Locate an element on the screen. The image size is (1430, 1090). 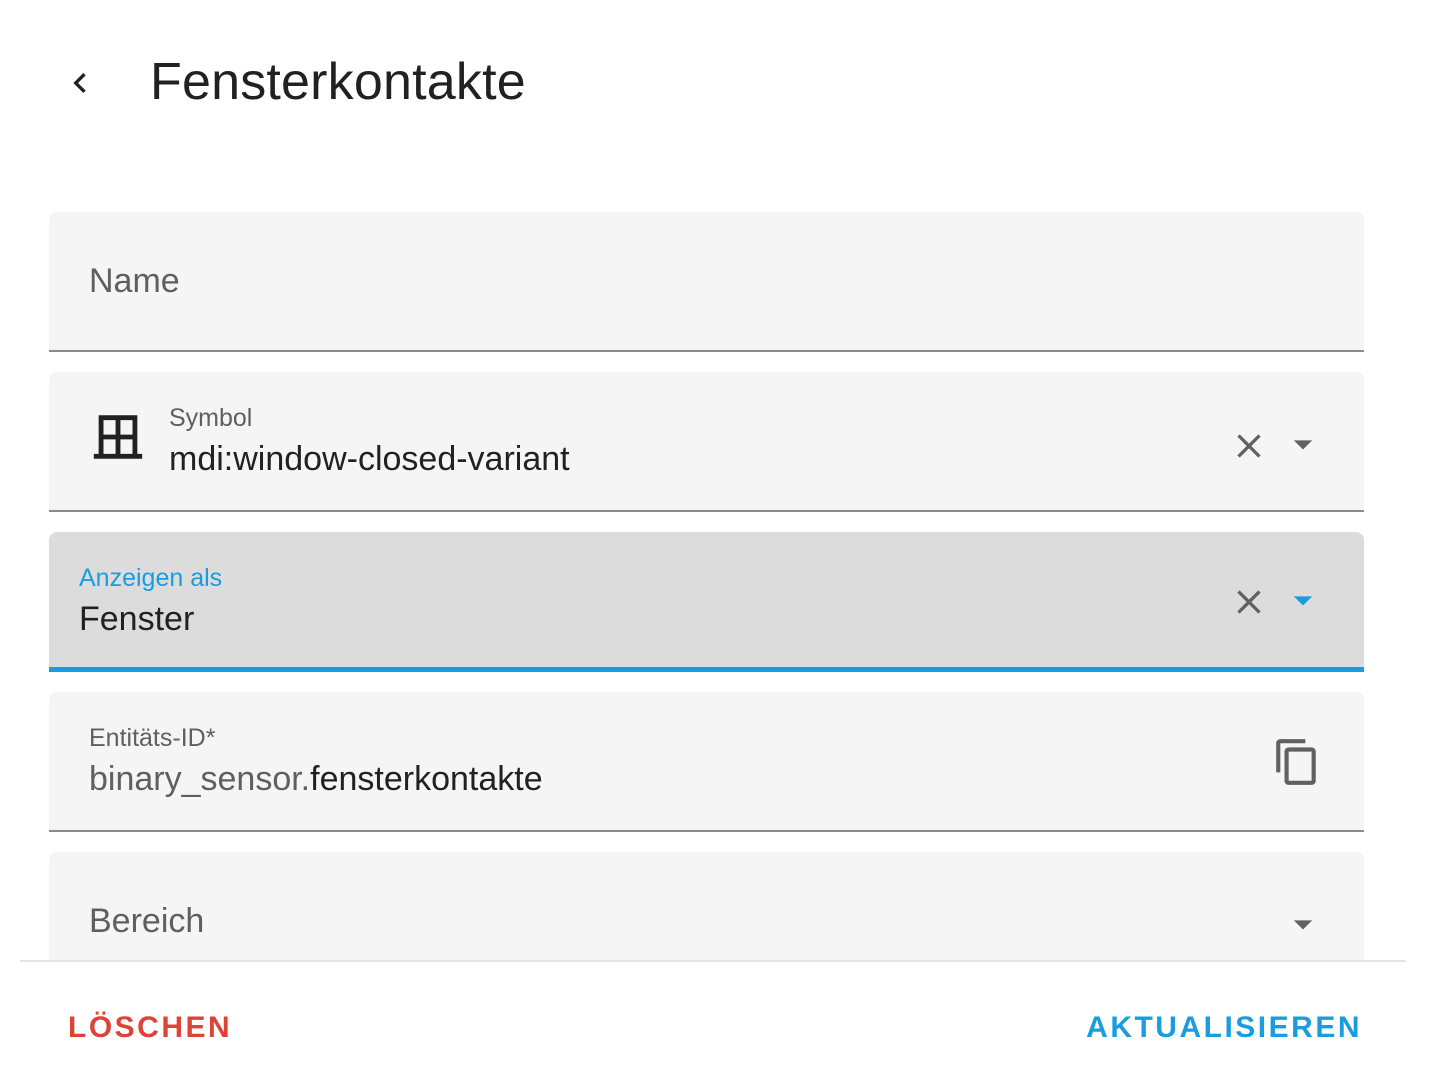
show-as-dropdown-button is located at coordinates (1303, 600).